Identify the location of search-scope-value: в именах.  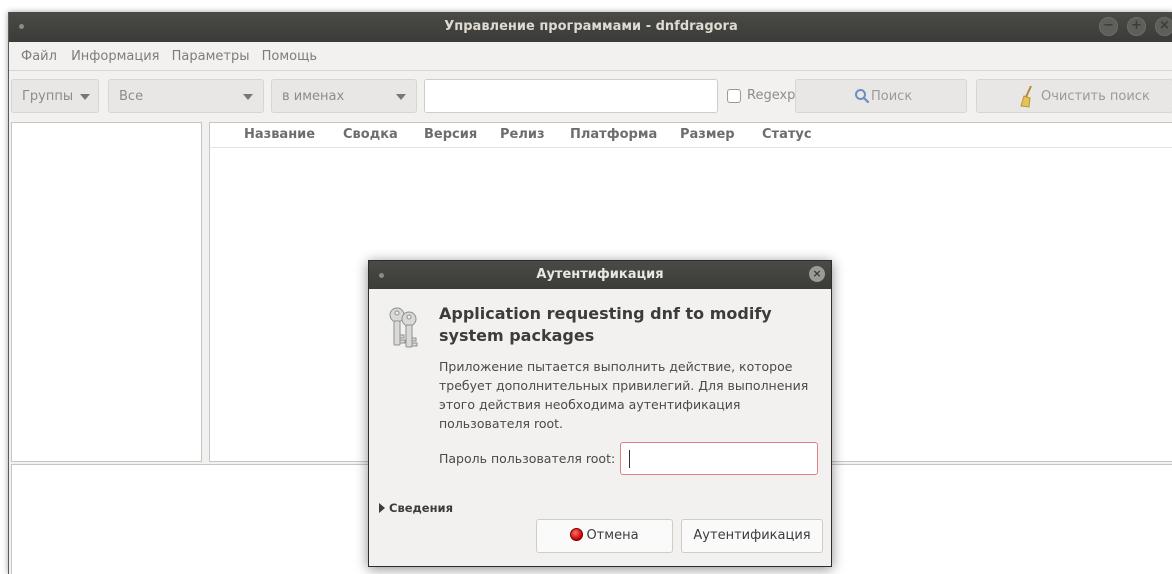
(313, 96).